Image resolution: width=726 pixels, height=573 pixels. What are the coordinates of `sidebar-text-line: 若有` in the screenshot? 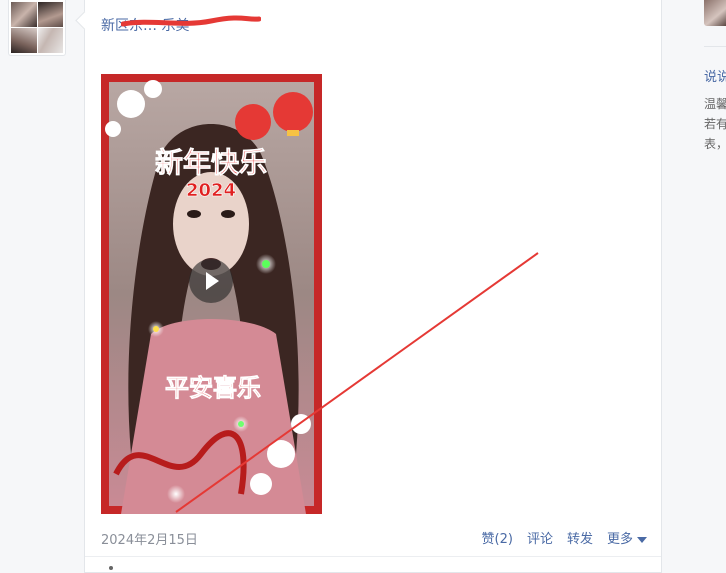 It's located at (715, 124).